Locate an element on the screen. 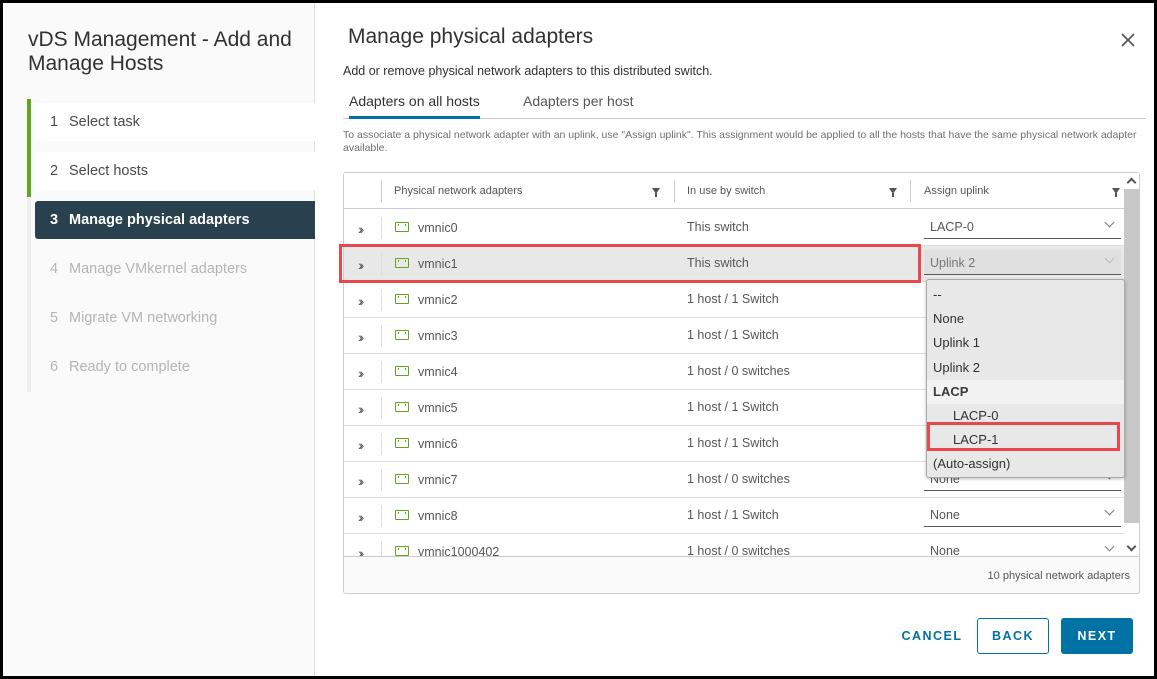  step-migrate-vm-networking: 5 Migrate VM networking is located at coordinates (175, 318).